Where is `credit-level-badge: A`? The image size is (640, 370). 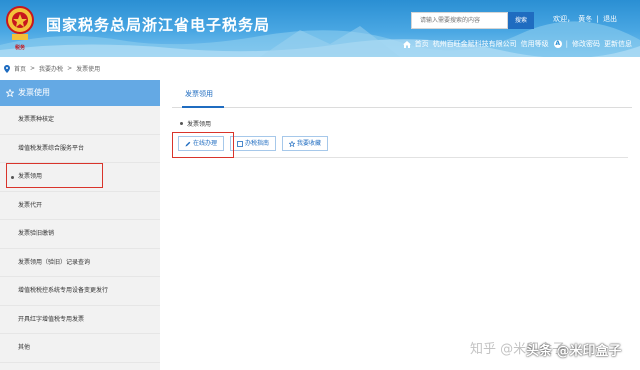
credit-level-badge: A is located at coordinates (557, 44).